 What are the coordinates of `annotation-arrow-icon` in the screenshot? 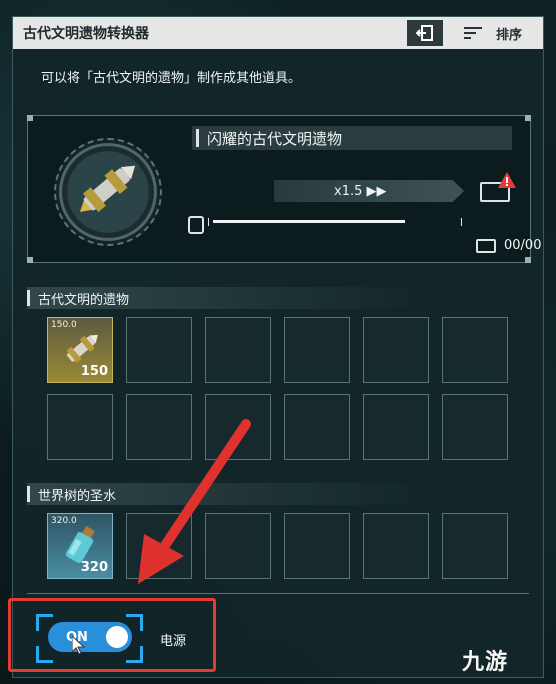 It's located at (194, 501).